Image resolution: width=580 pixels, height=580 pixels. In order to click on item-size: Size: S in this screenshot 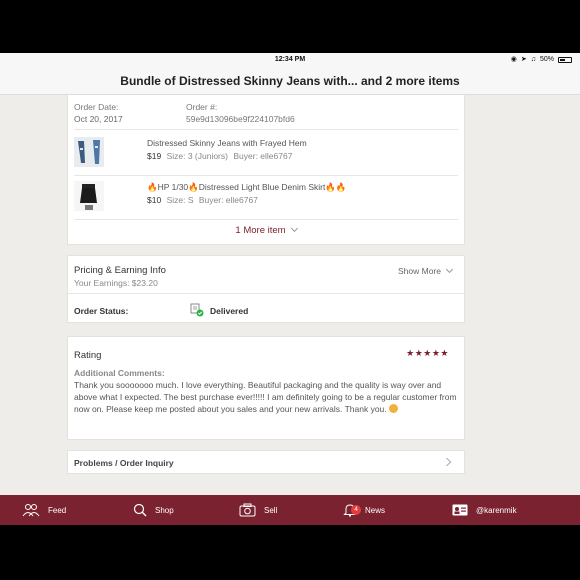, I will do `click(180, 200)`.